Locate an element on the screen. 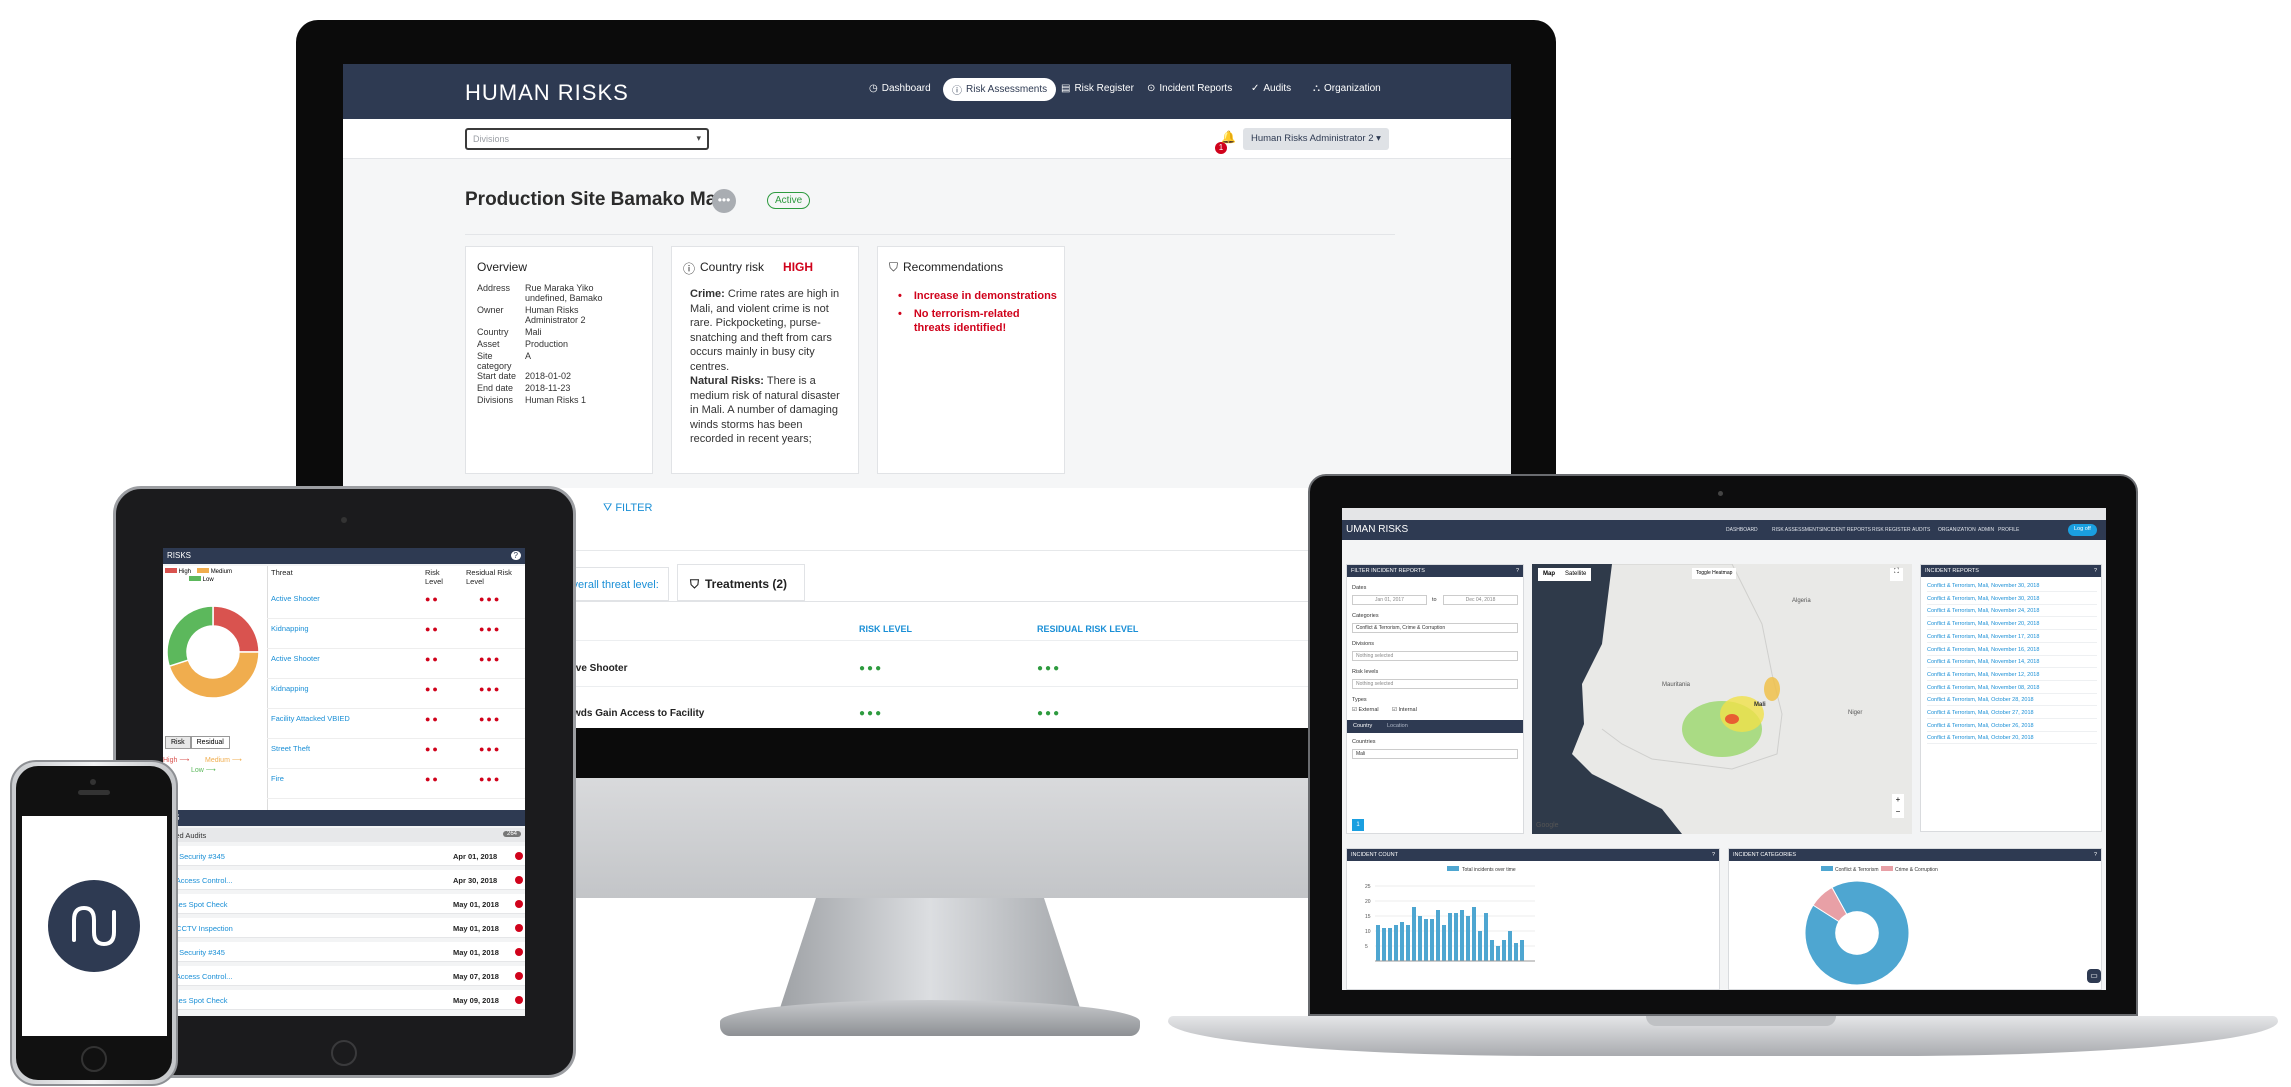 Image resolution: width=2291 pixels, height=1087 pixels. divisions-select: Divisions ▾ is located at coordinates (587, 139).